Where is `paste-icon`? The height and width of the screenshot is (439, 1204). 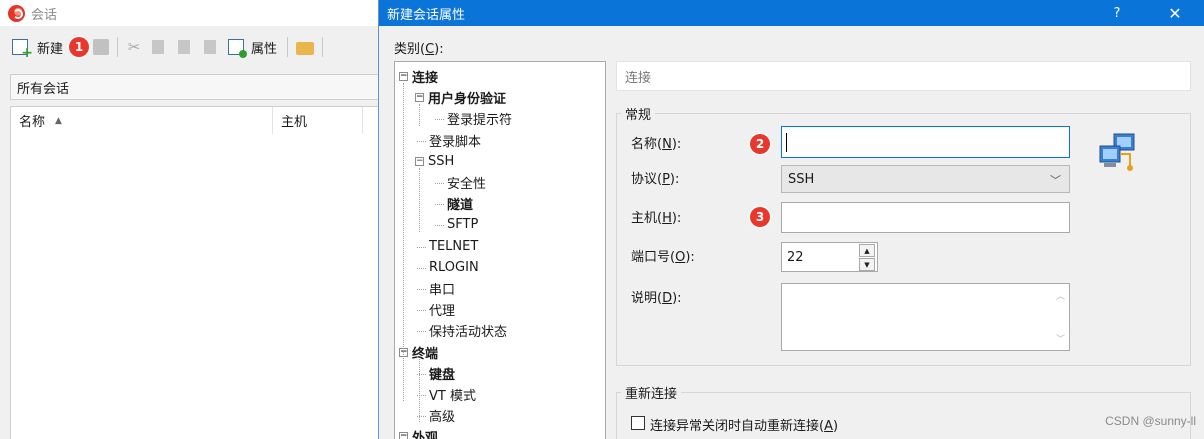 paste-icon is located at coordinates (184, 47).